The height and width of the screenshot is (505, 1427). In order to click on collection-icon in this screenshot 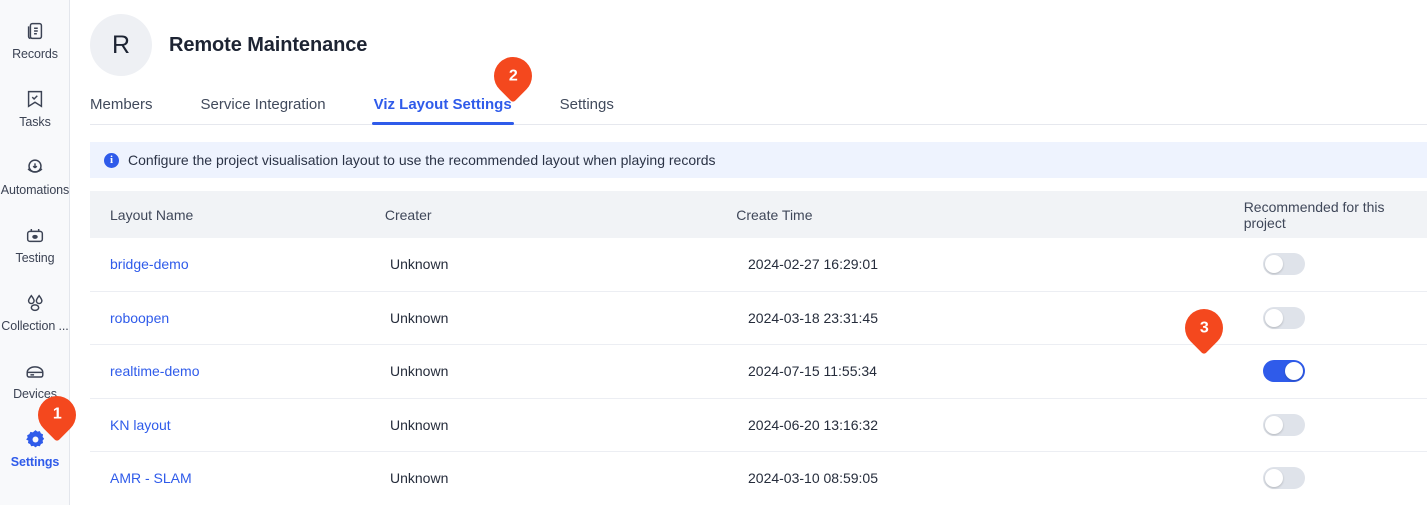, I will do `click(35, 303)`.